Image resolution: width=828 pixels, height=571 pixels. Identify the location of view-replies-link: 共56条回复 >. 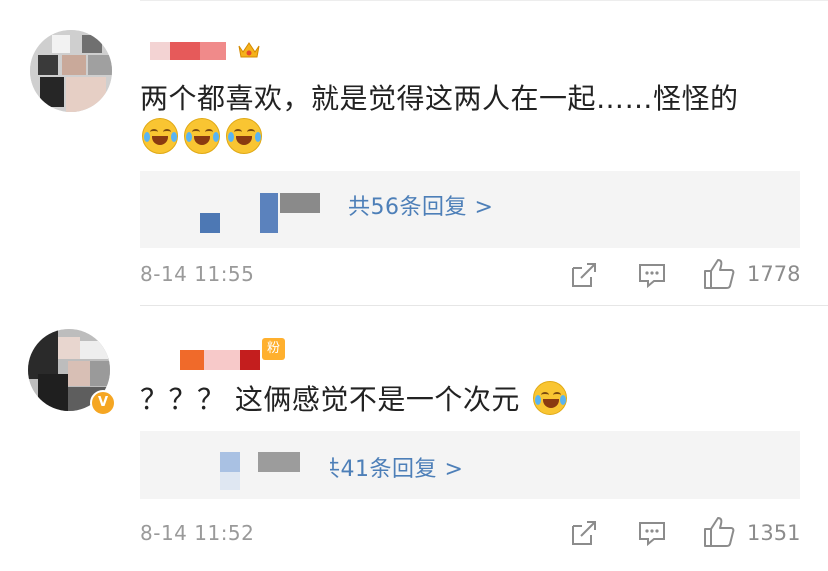
(420, 205).